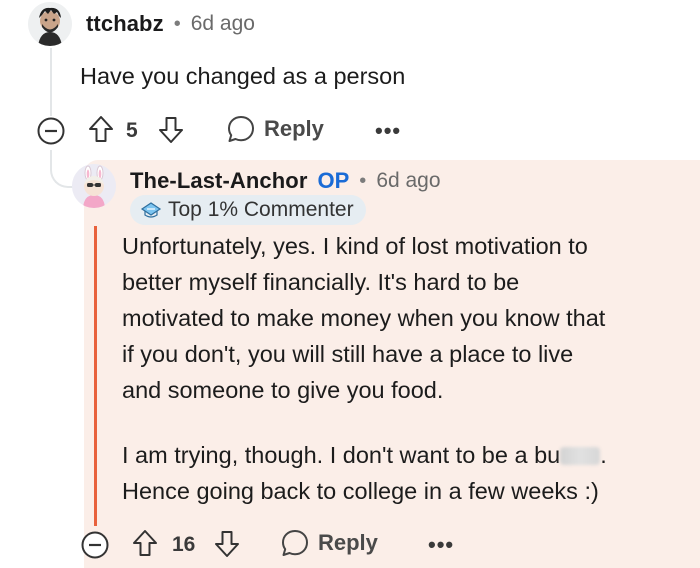 Image resolution: width=700 pixels, height=568 pixels. Describe the element at coordinates (243, 76) in the screenshot. I see `comment-body: Have you changed as a person` at that location.